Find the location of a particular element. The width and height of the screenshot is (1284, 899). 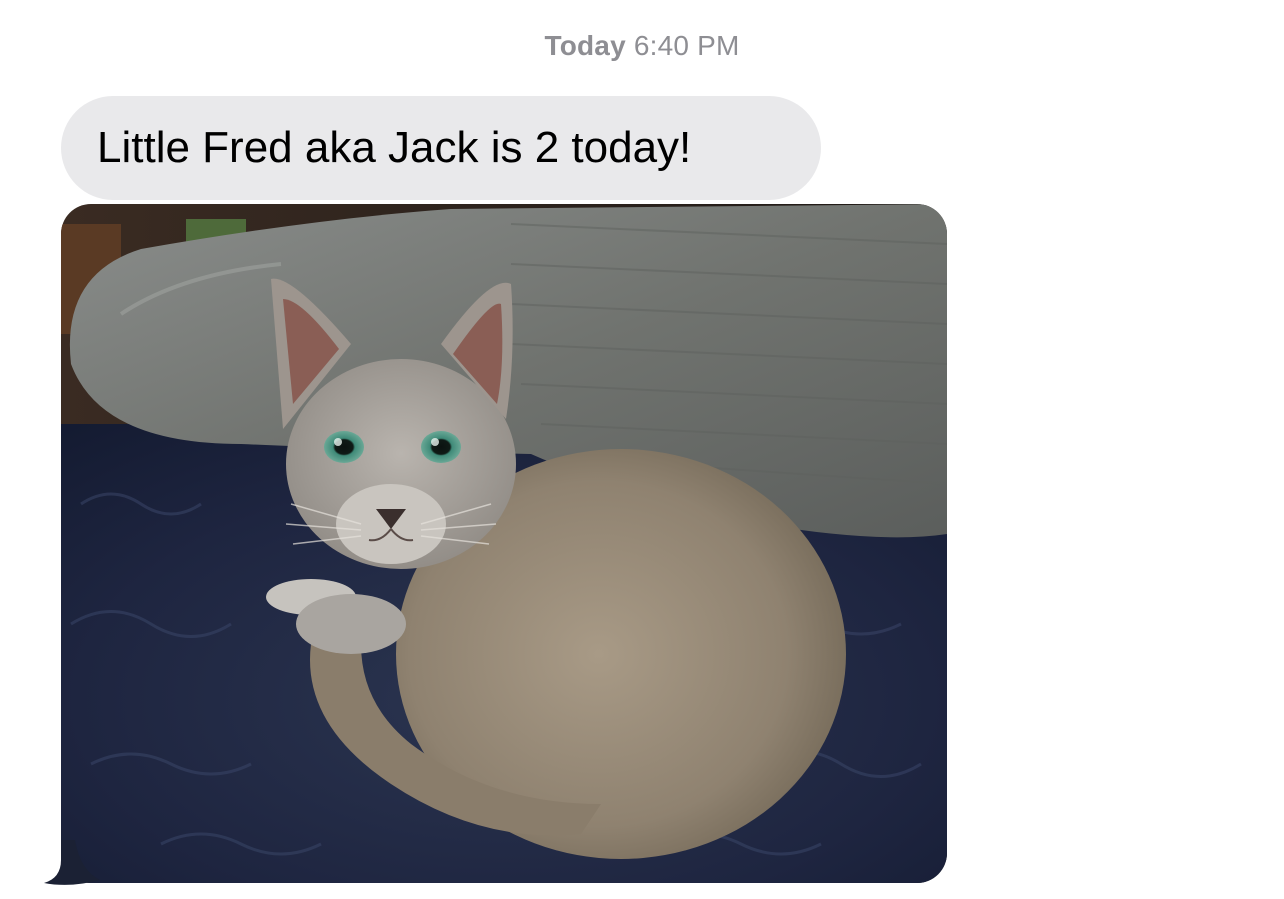

message-text: Little Fred aka Jack is 2 today! is located at coordinates (394, 147).